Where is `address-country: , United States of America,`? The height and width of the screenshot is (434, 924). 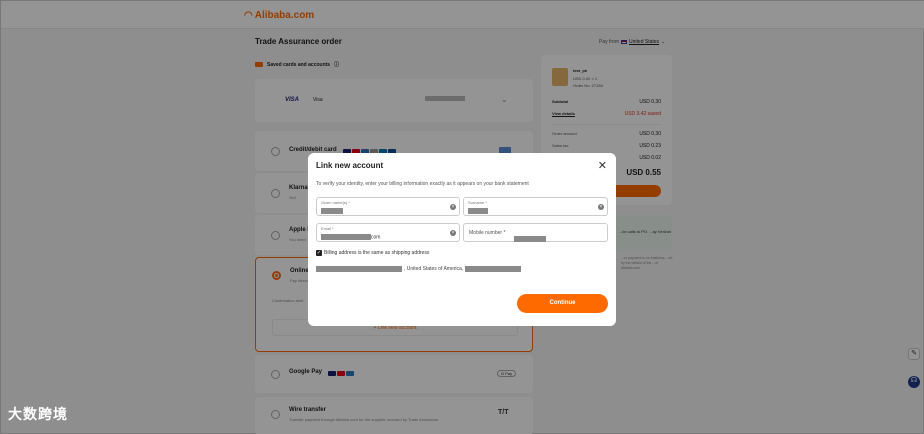
address-country: , United States of America, is located at coordinates (434, 269).